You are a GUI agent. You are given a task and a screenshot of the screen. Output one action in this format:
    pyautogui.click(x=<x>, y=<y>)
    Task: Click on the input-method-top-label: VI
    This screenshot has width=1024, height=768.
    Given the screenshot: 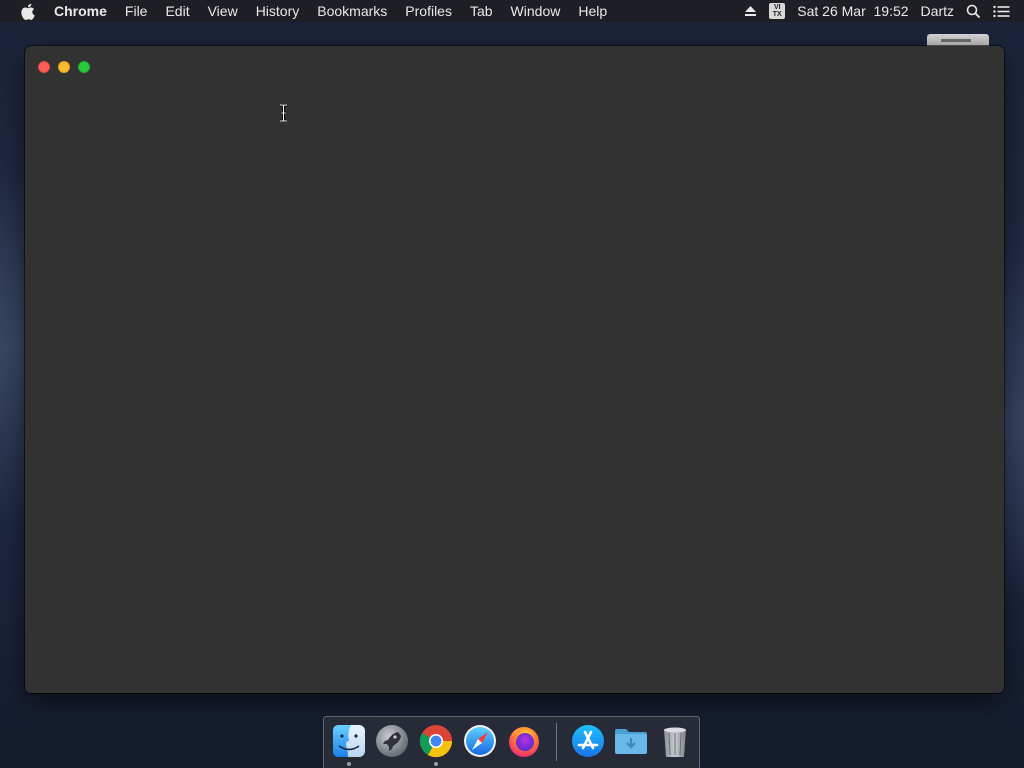 What is the action you would take?
    pyautogui.click(x=777, y=7)
    